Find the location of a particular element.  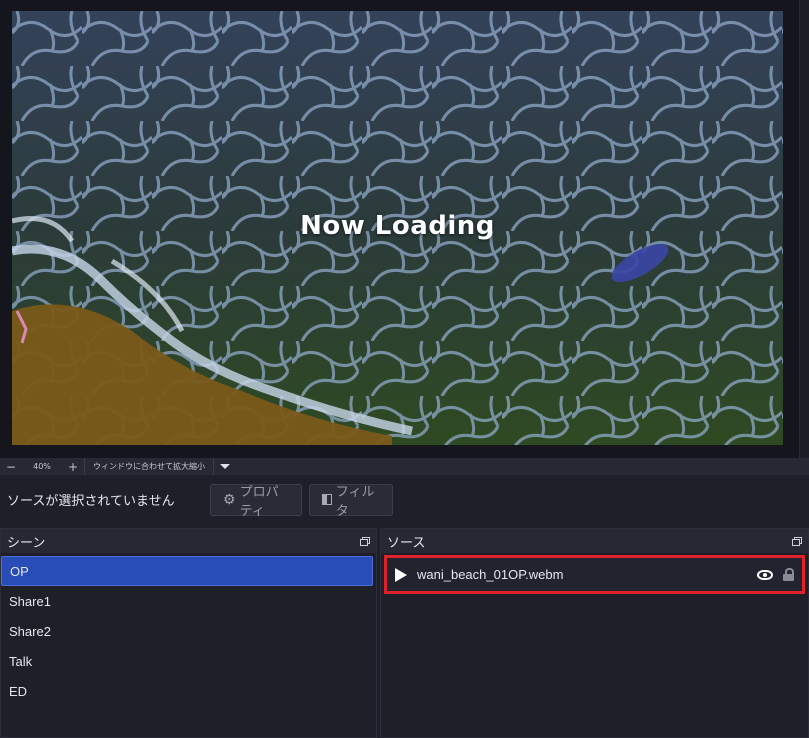

now-loading-text: Now Loading is located at coordinates (397, 226).